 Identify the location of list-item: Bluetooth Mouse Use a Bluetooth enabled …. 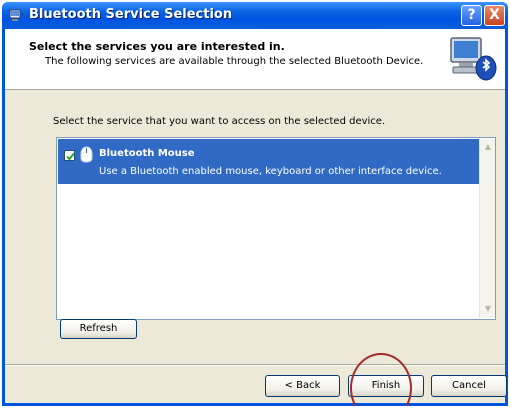
(268, 161).